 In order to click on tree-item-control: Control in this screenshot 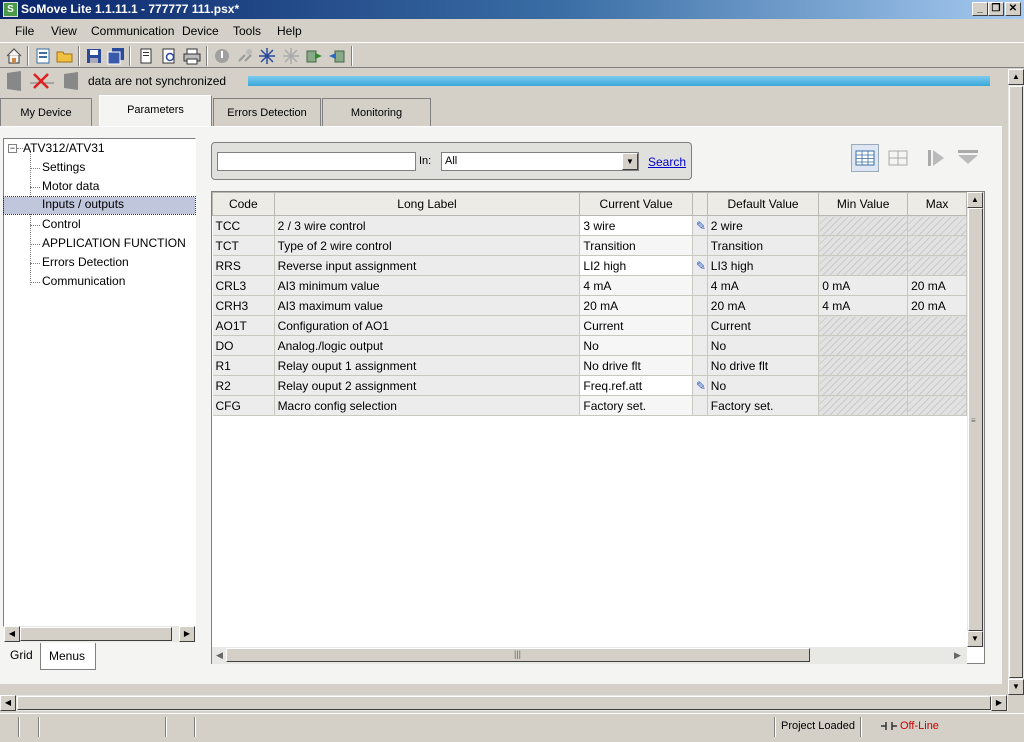, I will do `click(61, 224)`.